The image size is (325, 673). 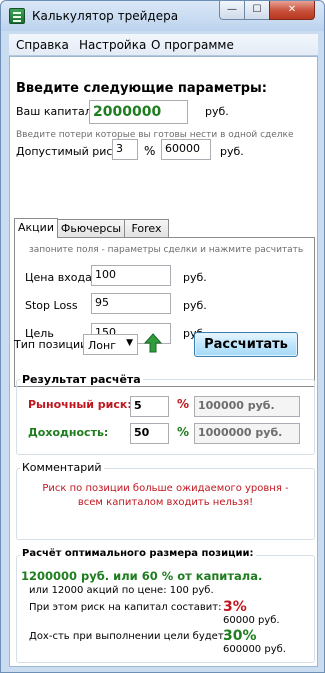 I want to click on risk-amount-input: 60000, so click(x=186, y=149).